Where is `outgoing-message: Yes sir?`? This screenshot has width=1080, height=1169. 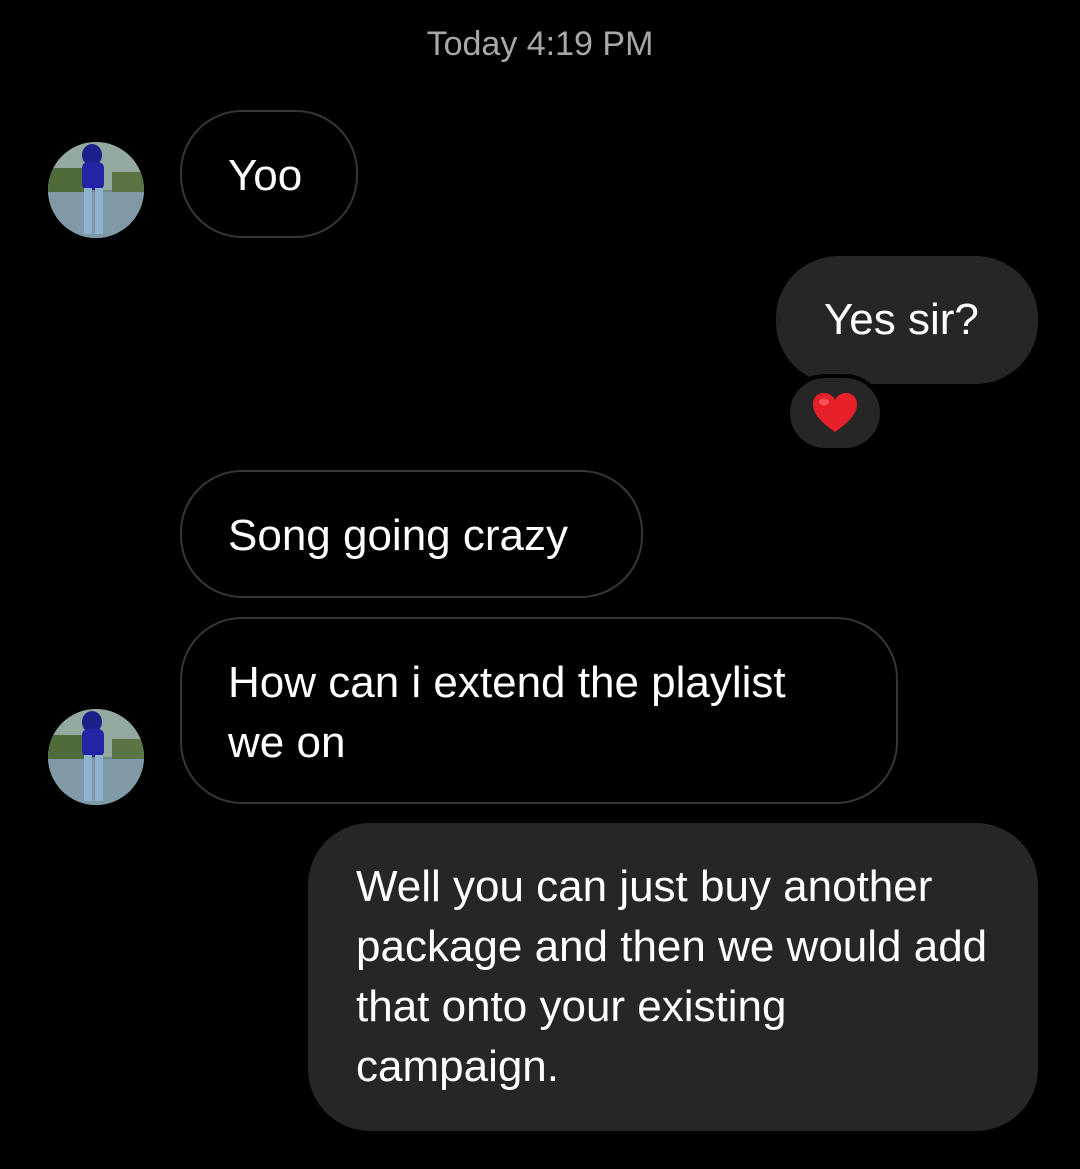 outgoing-message: Yes sir? is located at coordinates (907, 320).